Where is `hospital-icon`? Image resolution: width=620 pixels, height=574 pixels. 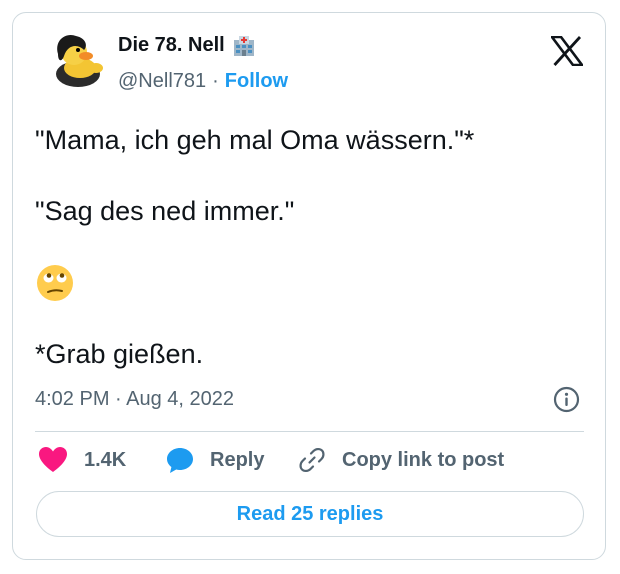
hospital-icon is located at coordinates (244, 45).